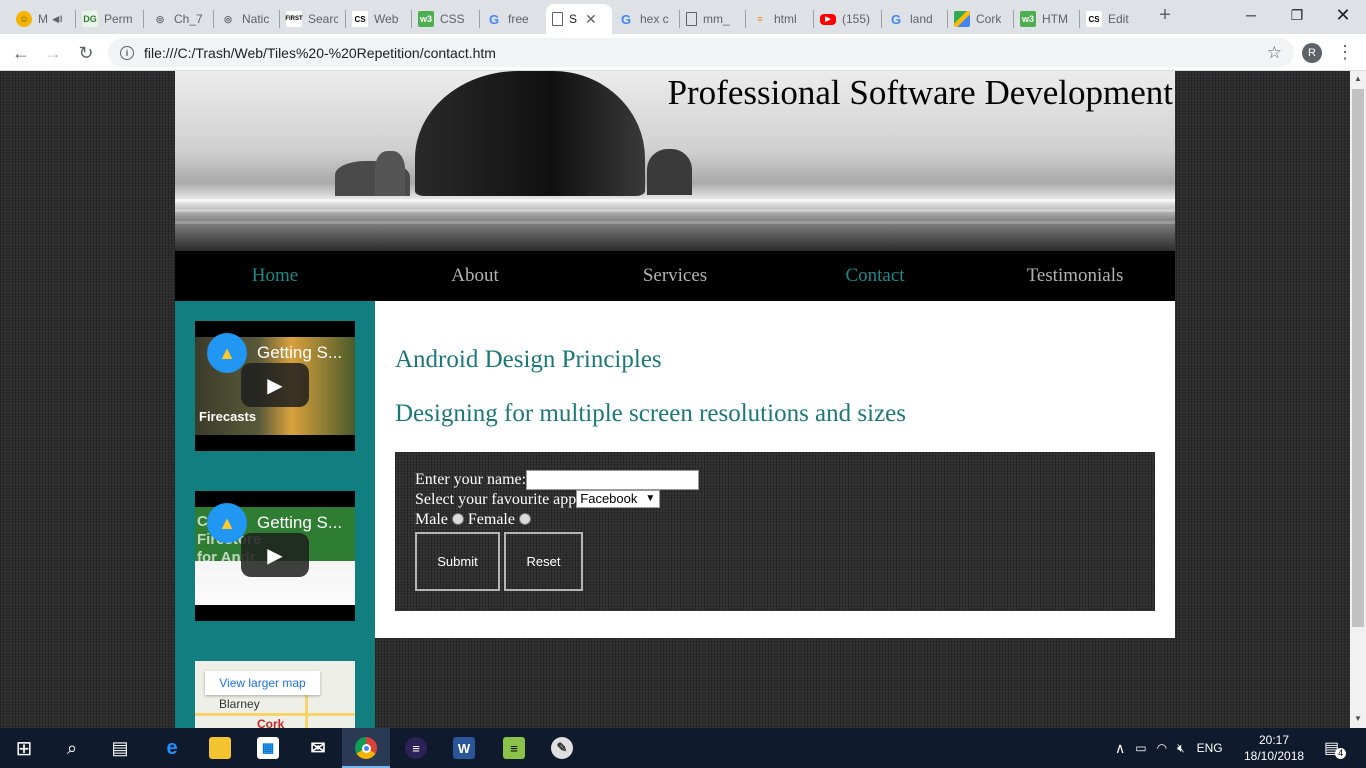  What do you see at coordinates (591, 19) in the screenshot?
I see `close-tab-icon: ✕` at bounding box center [591, 19].